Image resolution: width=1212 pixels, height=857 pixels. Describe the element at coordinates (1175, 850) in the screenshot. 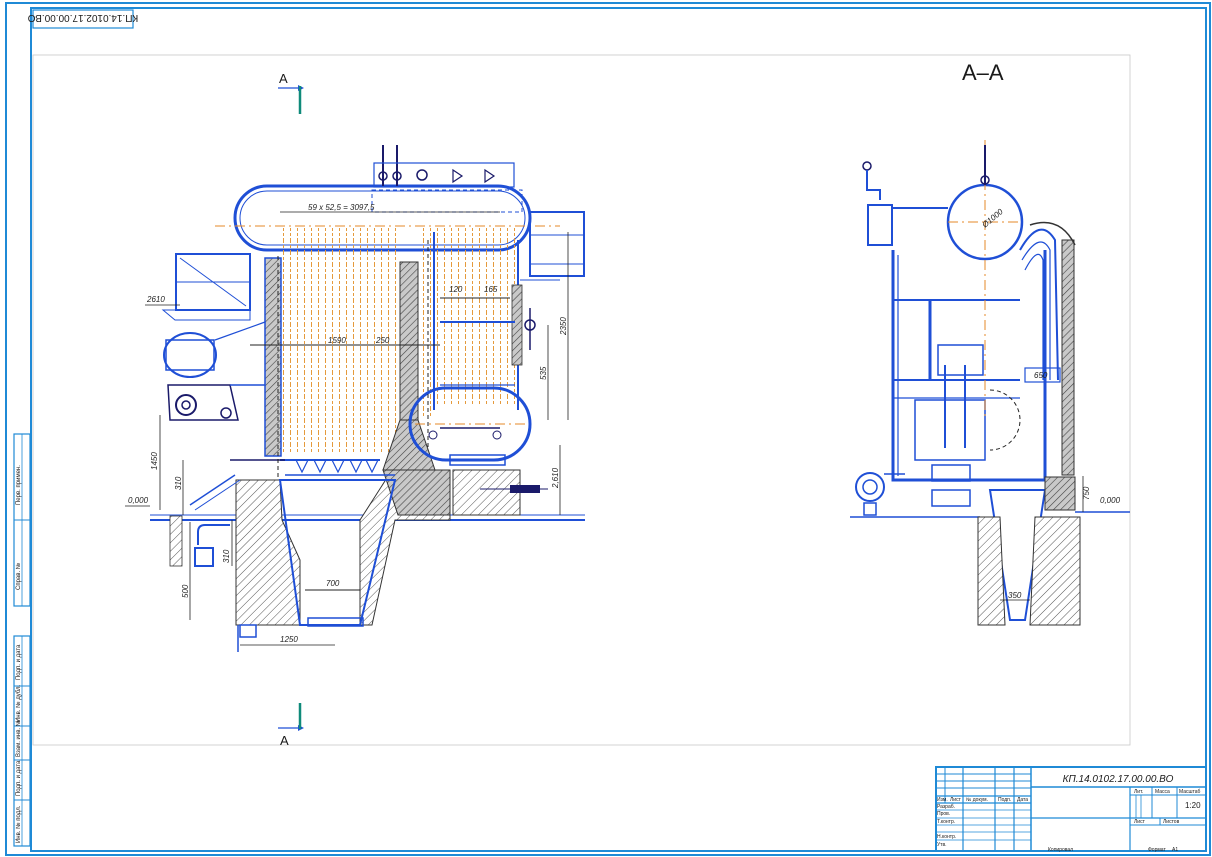

I see `format-value: А1` at that location.